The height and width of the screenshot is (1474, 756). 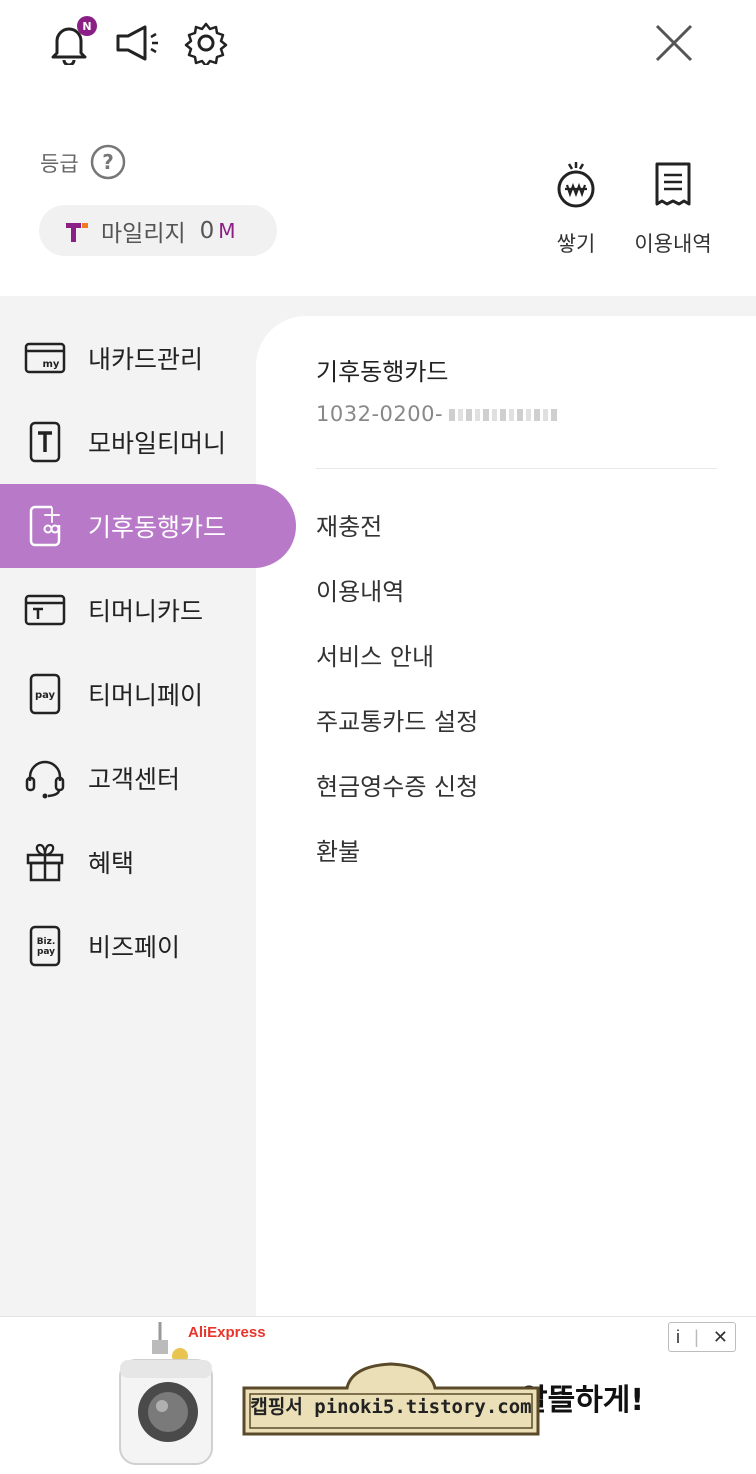 I want to click on earn-label: 쌓기, so click(x=576, y=244).